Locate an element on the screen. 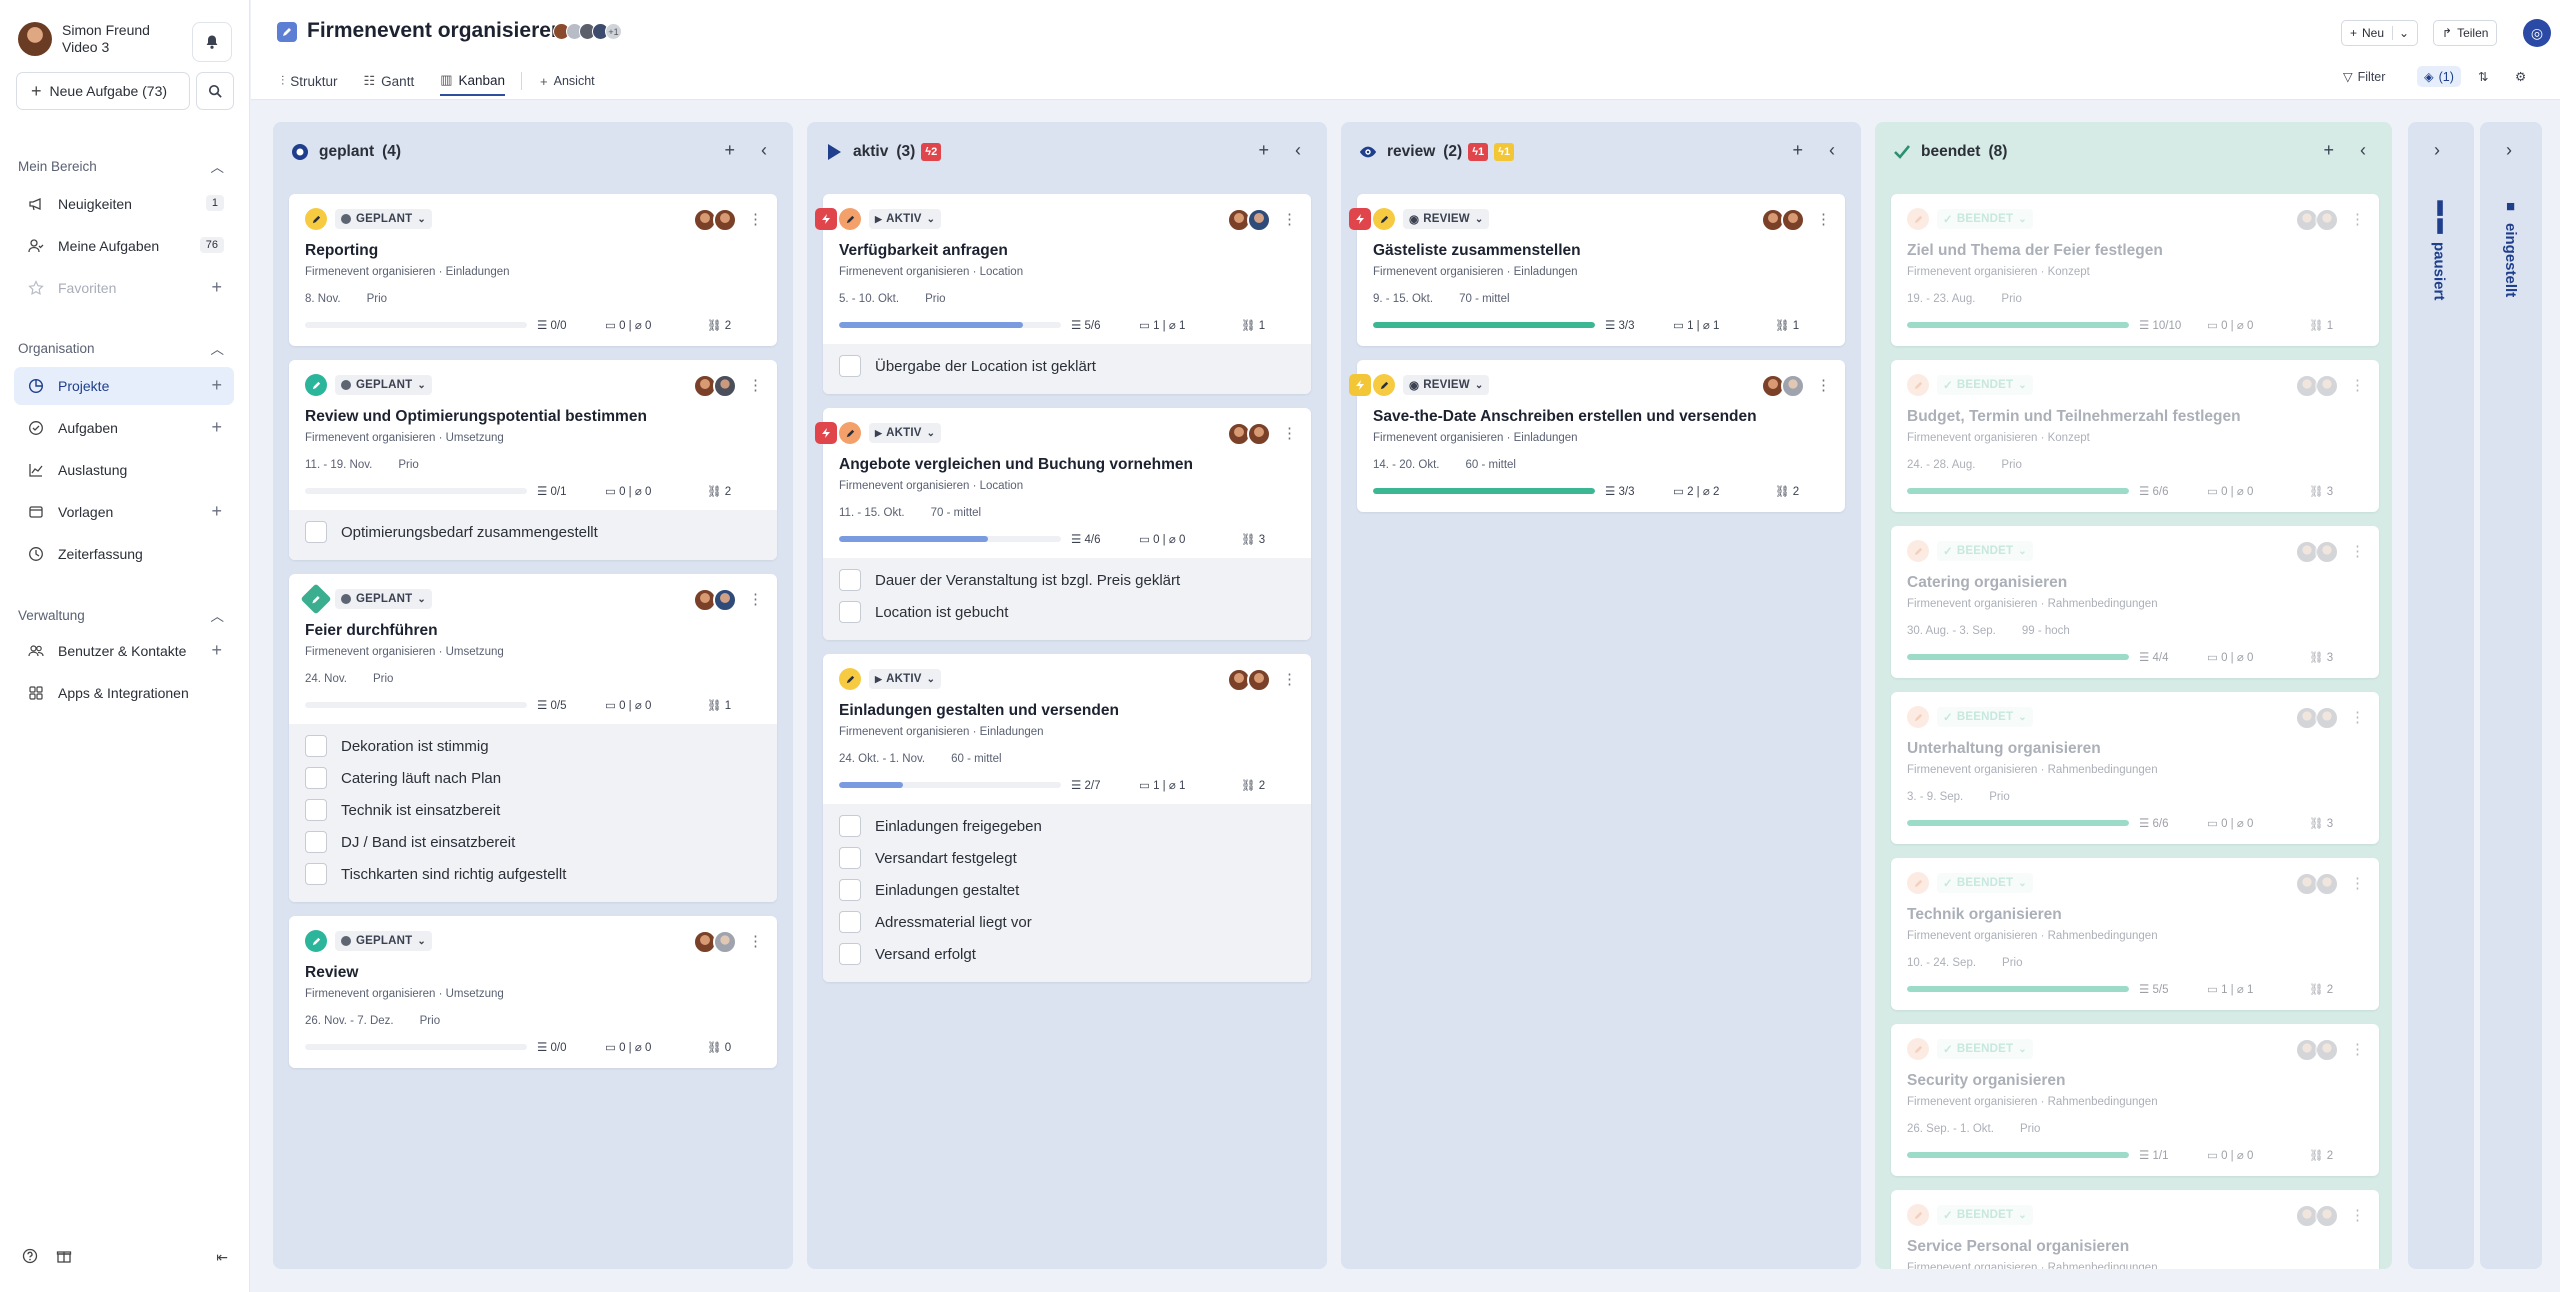 The image size is (2560, 1292). column-pausiert: › ❚❚ pausiert is located at coordinates (2441, 695).